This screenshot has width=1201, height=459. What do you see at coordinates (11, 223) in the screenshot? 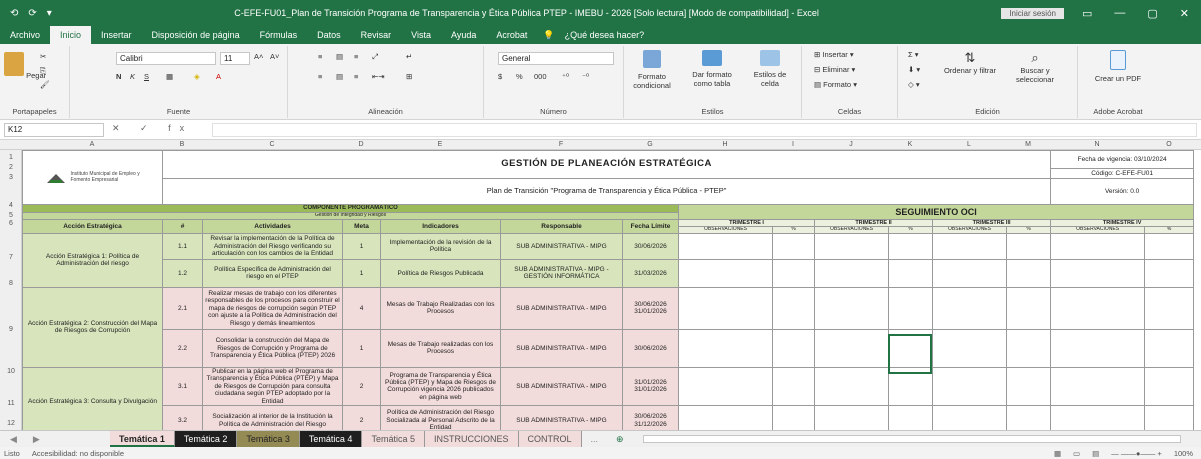
I see `row-header: 6` at bounding box center [11, 223].